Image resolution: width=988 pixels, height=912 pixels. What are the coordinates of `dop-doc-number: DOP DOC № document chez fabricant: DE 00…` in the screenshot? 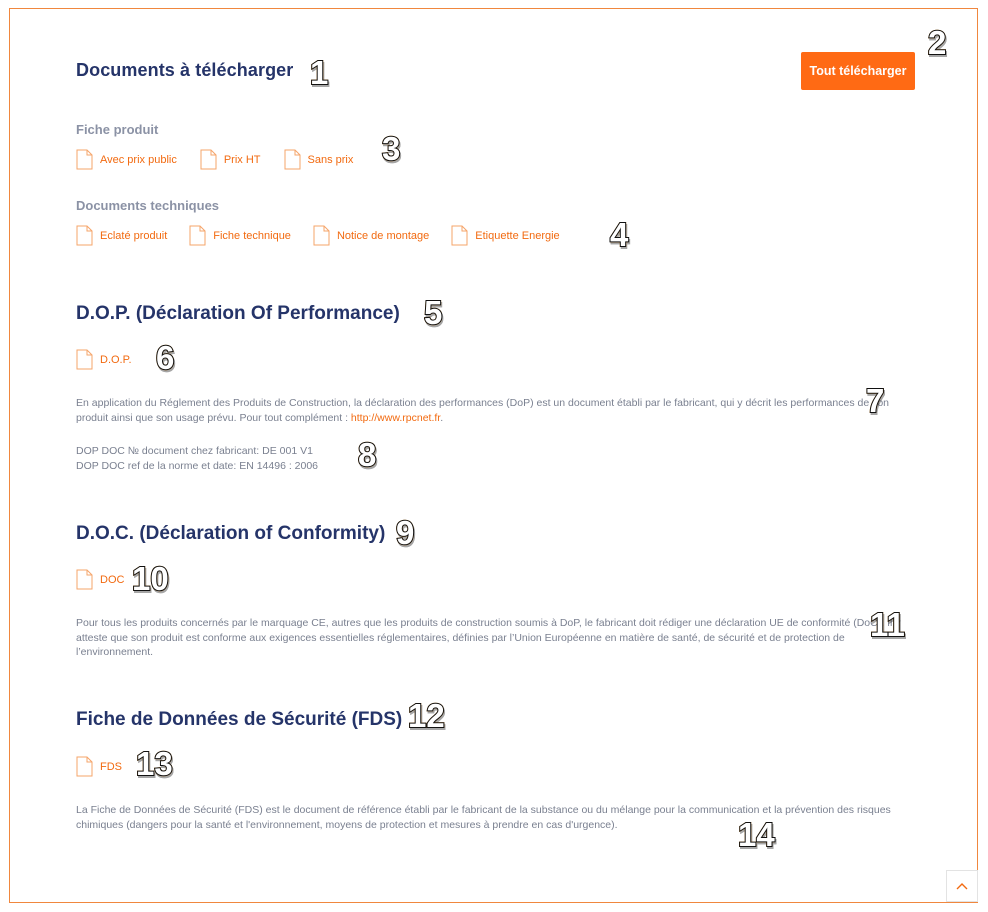 It's located at (194, 451).